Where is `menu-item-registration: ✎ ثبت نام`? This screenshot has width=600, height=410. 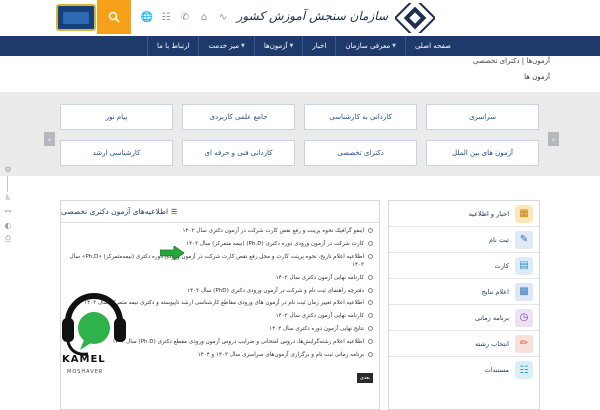
menu-item-registration: ✎ ثبت نام is located at coordinates (464, 240).